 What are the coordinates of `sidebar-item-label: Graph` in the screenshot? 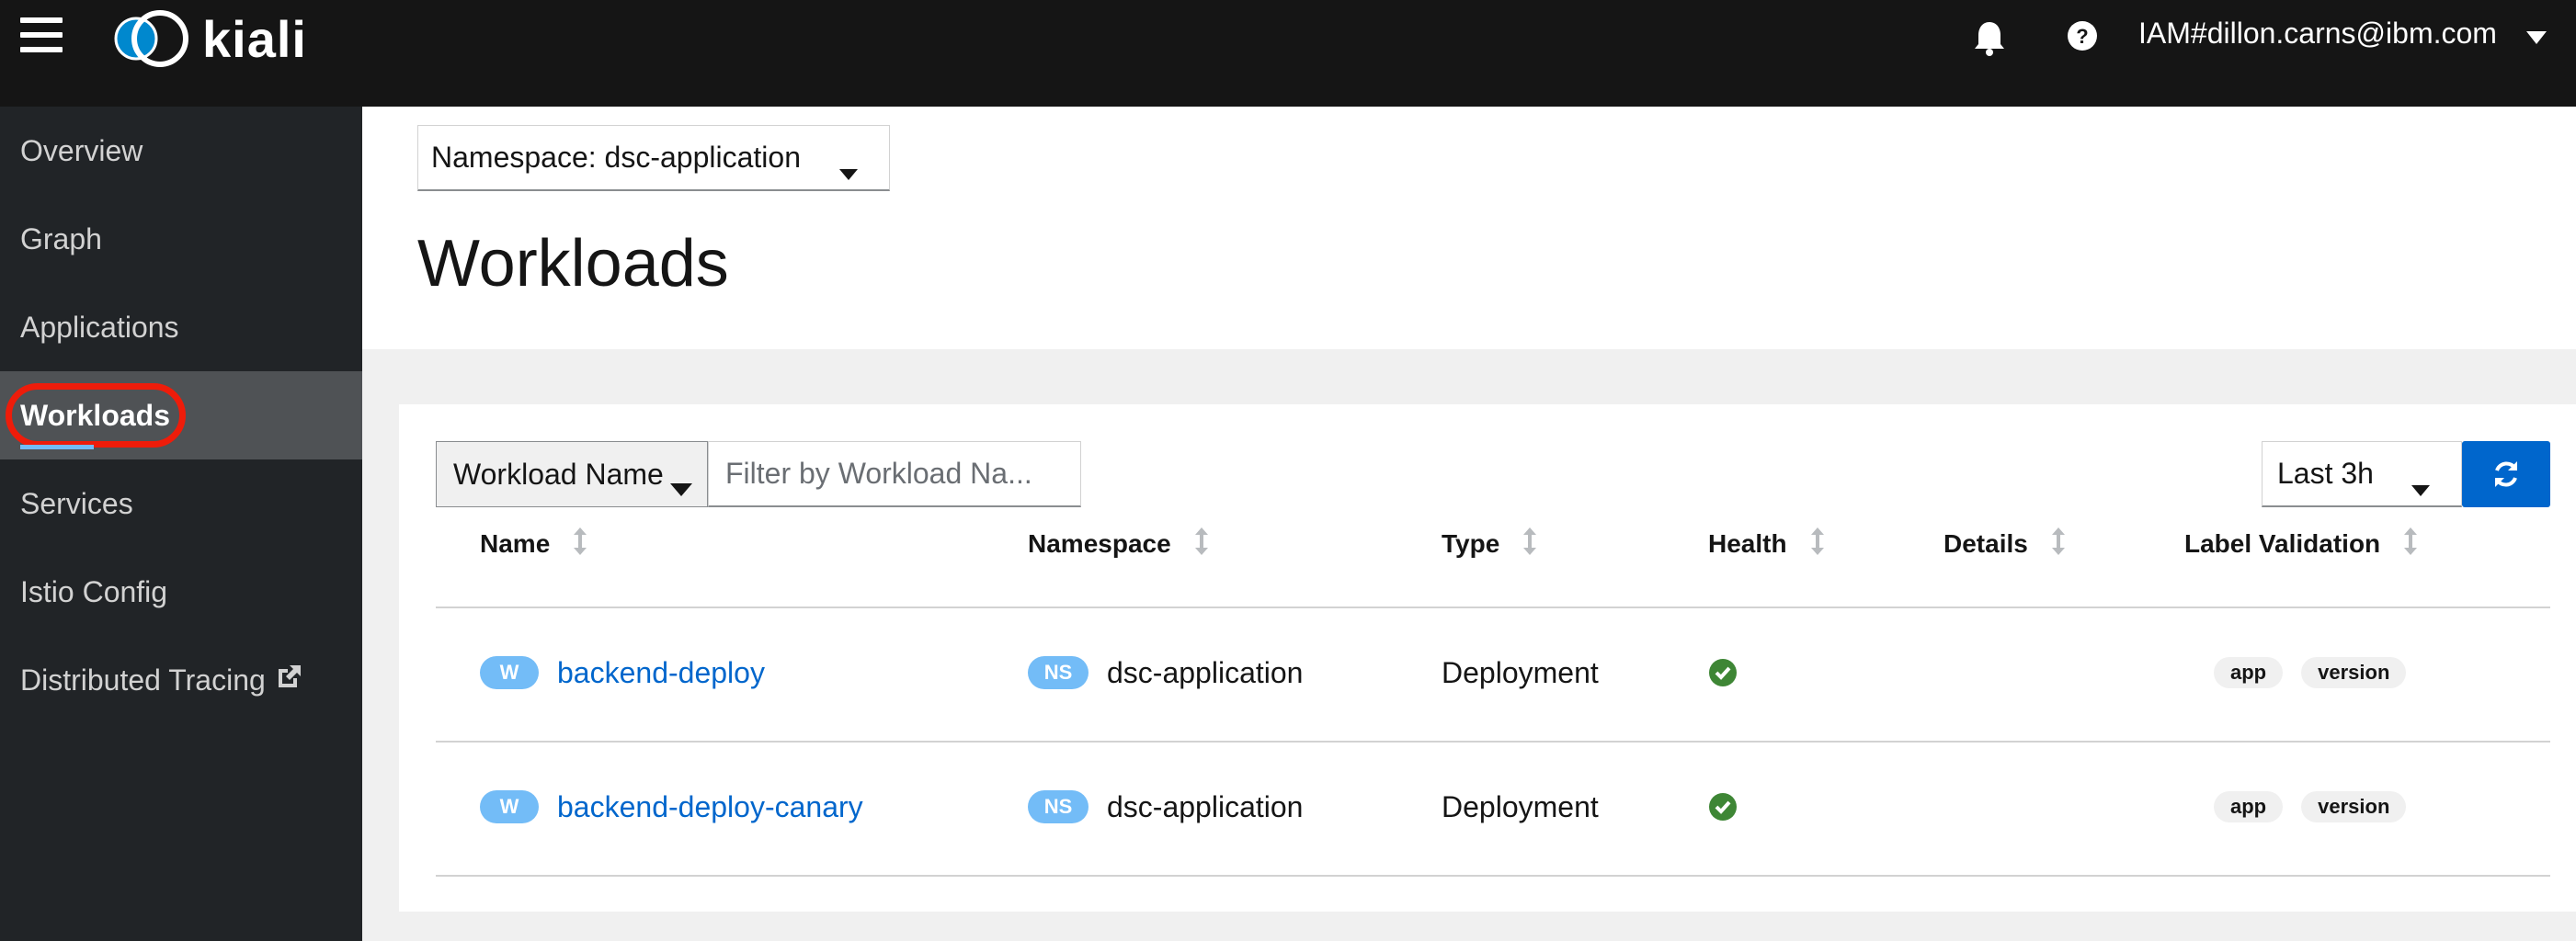 It's located at (61, 238).